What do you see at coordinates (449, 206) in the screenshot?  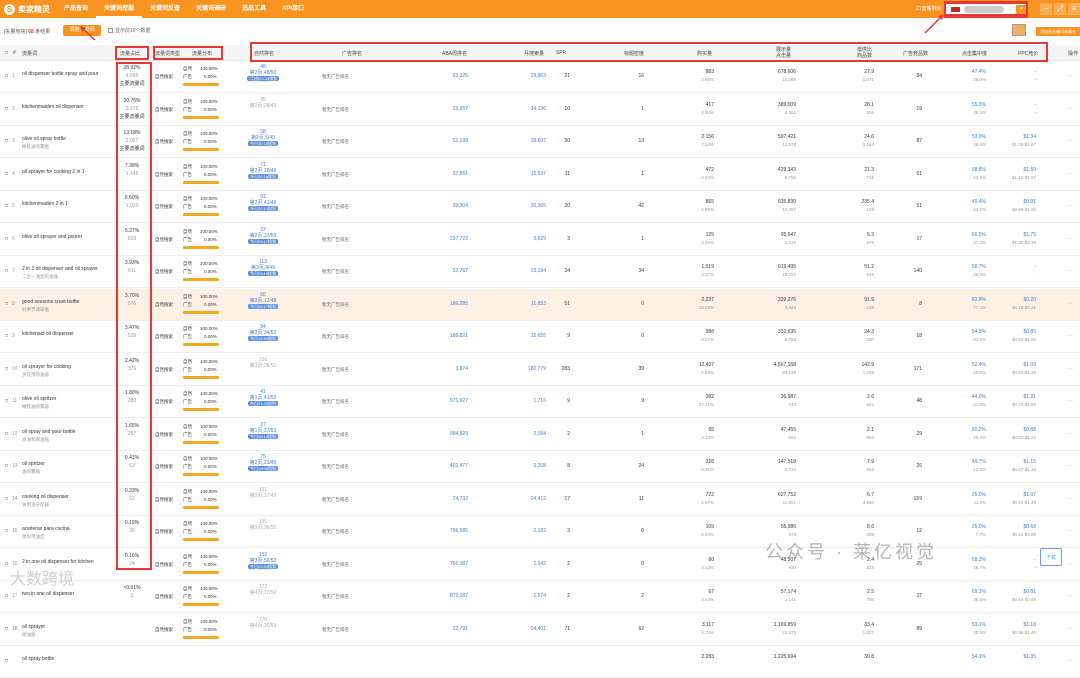 I see `aba-rank: 99,304` at bounding box center [449, 206].